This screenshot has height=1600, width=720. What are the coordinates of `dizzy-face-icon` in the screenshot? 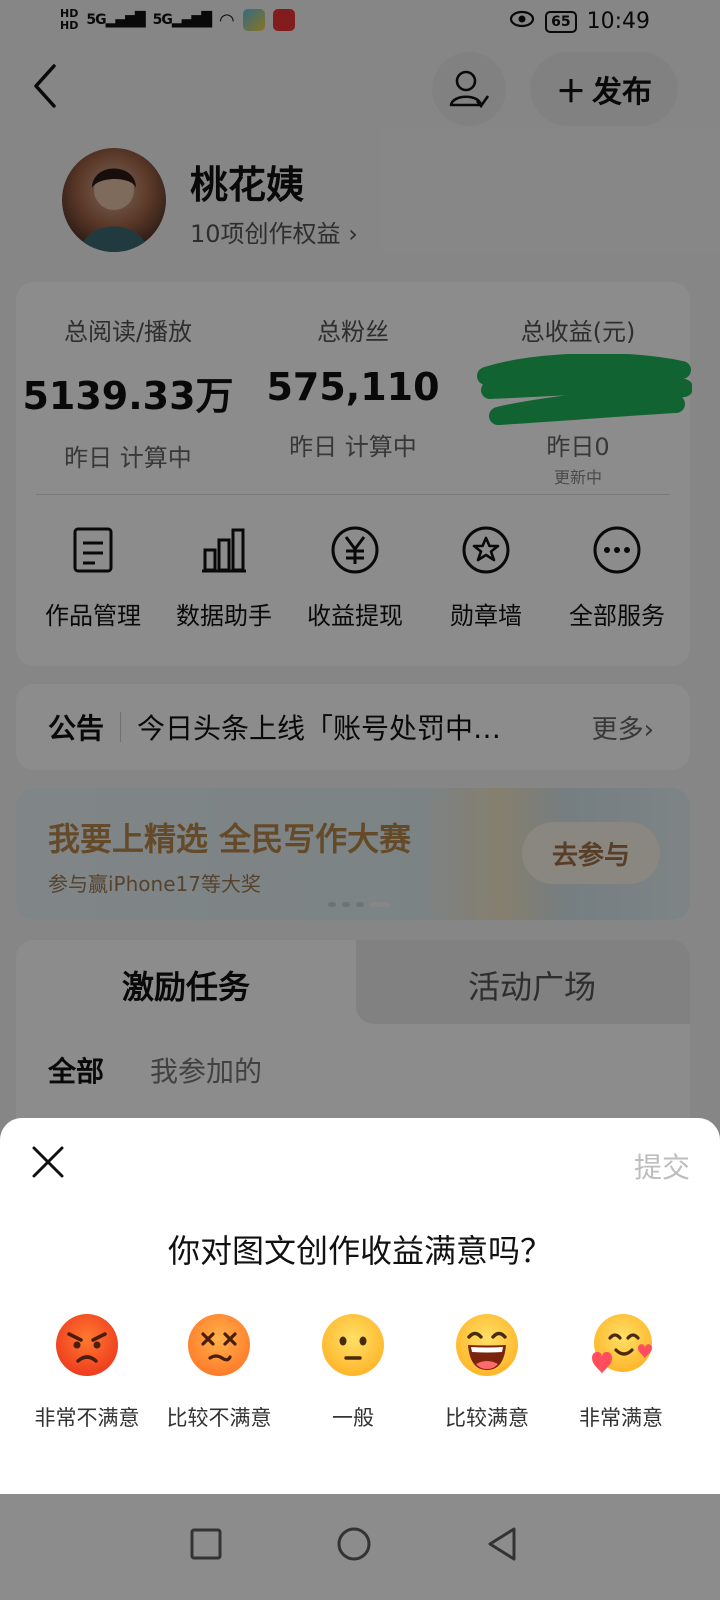 It's located at (219, 1345).